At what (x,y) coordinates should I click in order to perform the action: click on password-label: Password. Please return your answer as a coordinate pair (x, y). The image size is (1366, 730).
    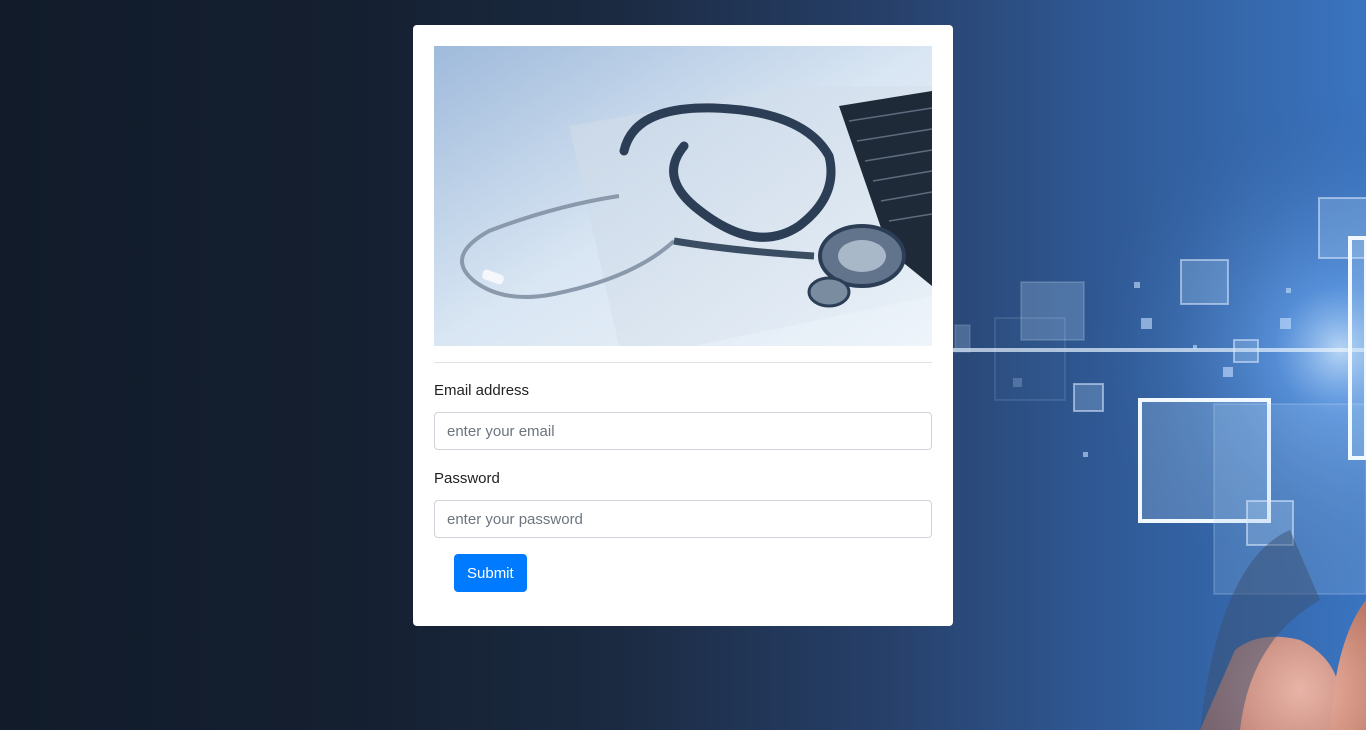
    Looking at the image, I should click on (467, 478).